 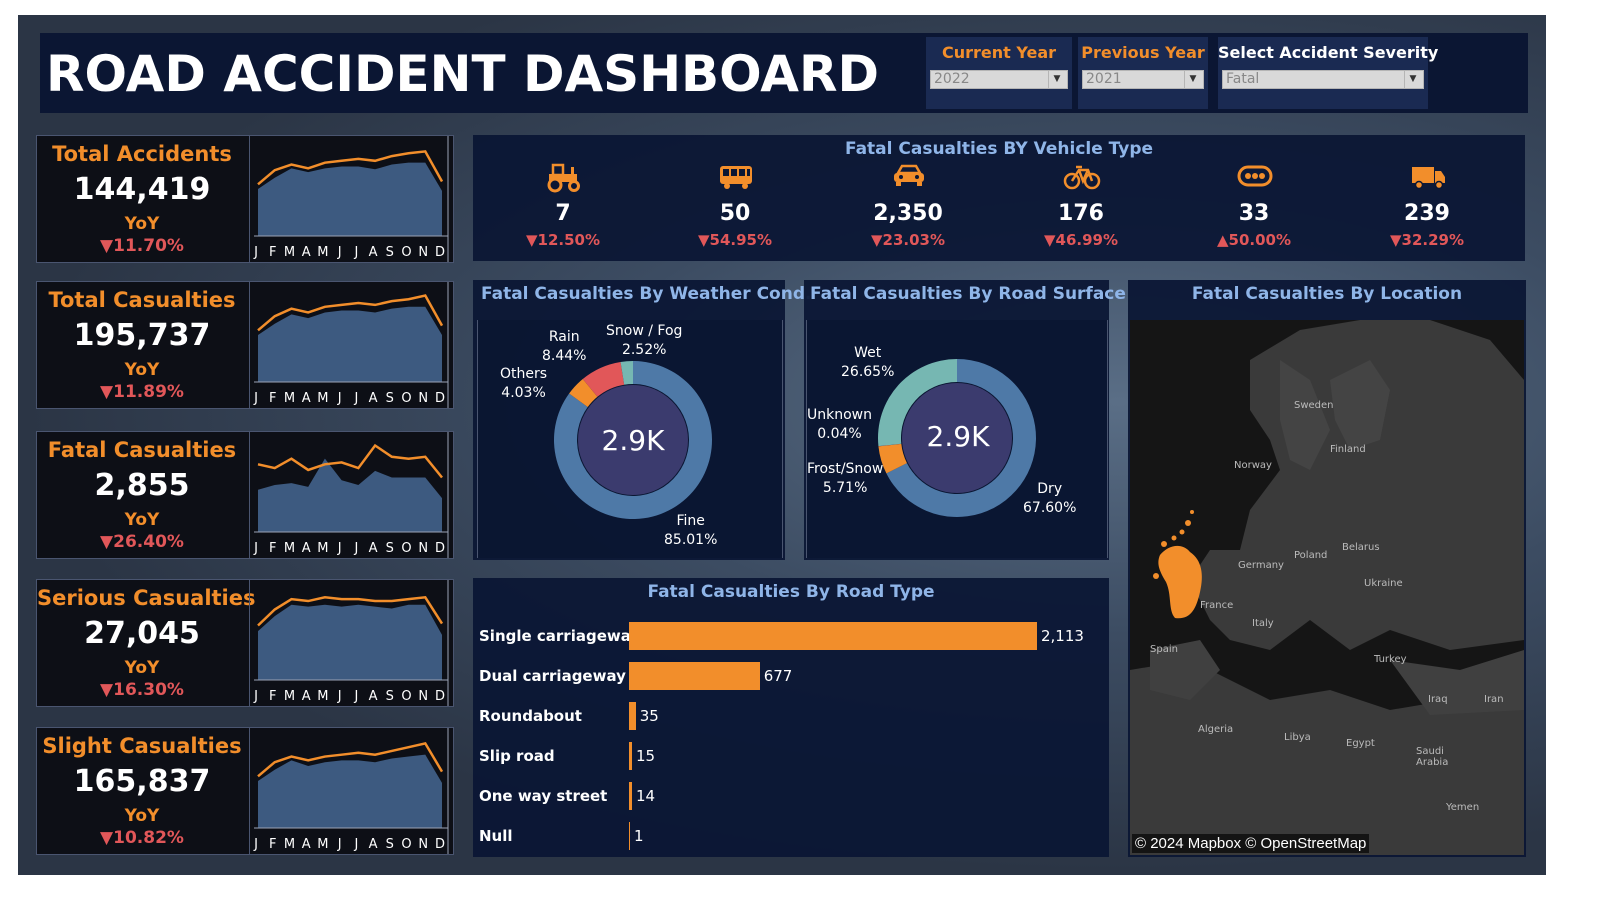 I want to click on label-wet: Wet 26.65%, so click(x=867, y=363).